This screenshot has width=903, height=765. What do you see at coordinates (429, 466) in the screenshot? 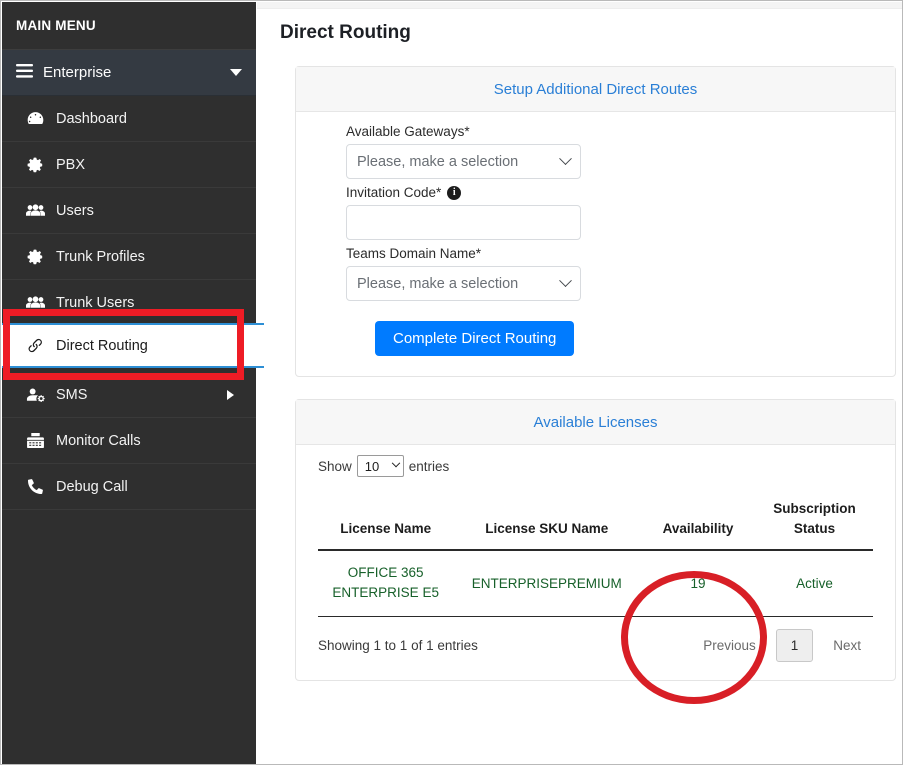
I see `length-suffix-label: entries` at bounding box center [429, 466].